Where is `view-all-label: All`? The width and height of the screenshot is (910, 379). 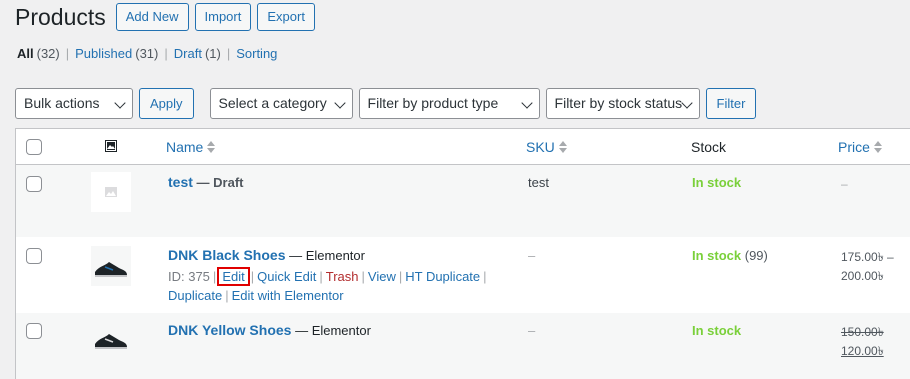
view-all-label: All is located at coordinates (25, 53).